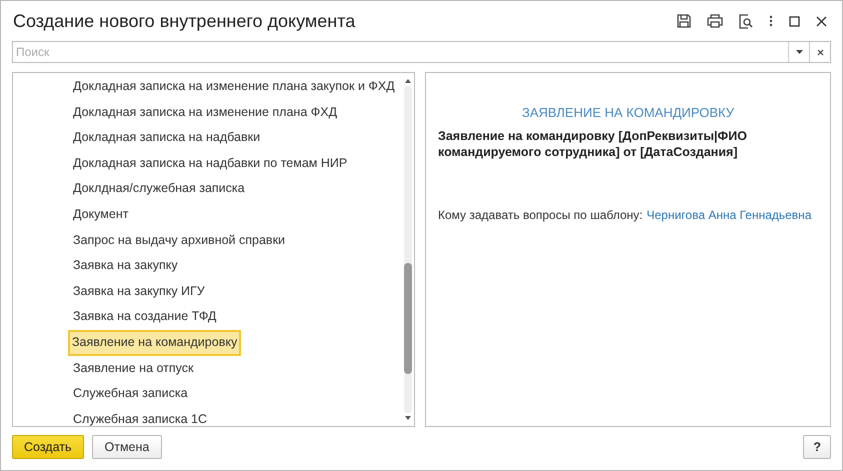 Image resolution: width=843 pixels, height=471 pixels. I want to click on scrollbar-thumb, so click(408, 318).